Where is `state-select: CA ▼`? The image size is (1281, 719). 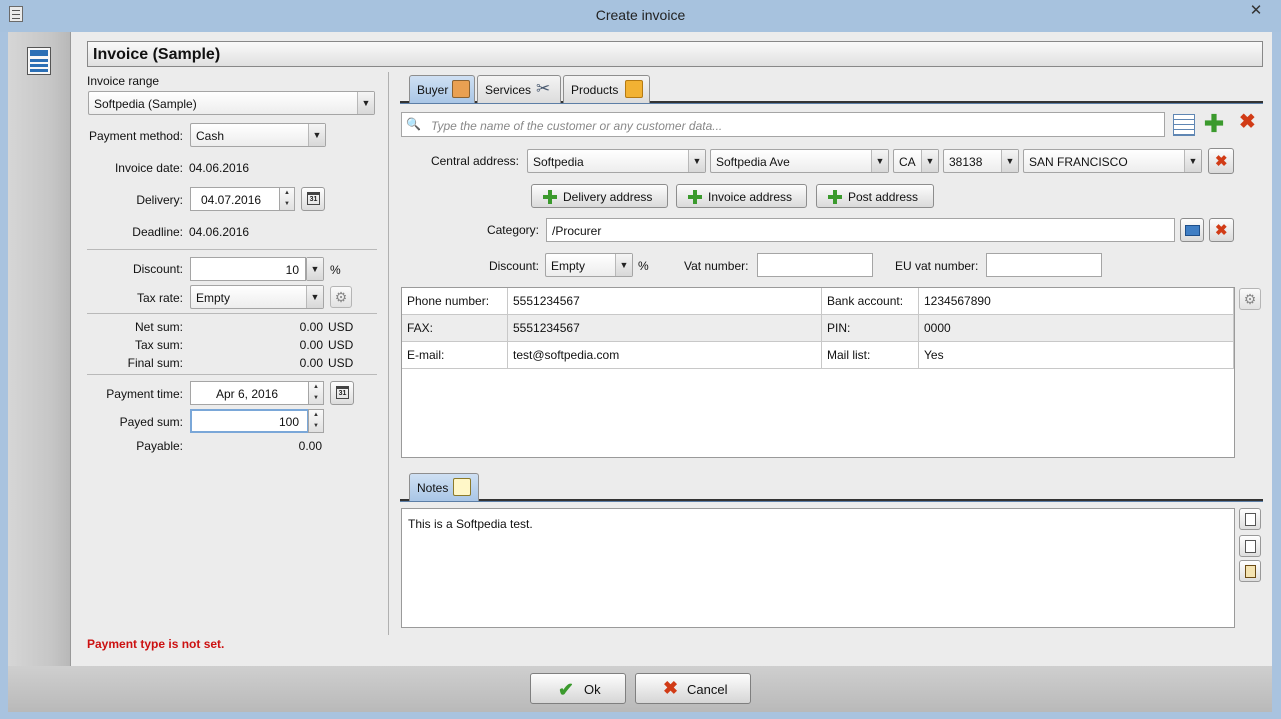 state-select: CA ▼ is located at coordinates (916, 161).